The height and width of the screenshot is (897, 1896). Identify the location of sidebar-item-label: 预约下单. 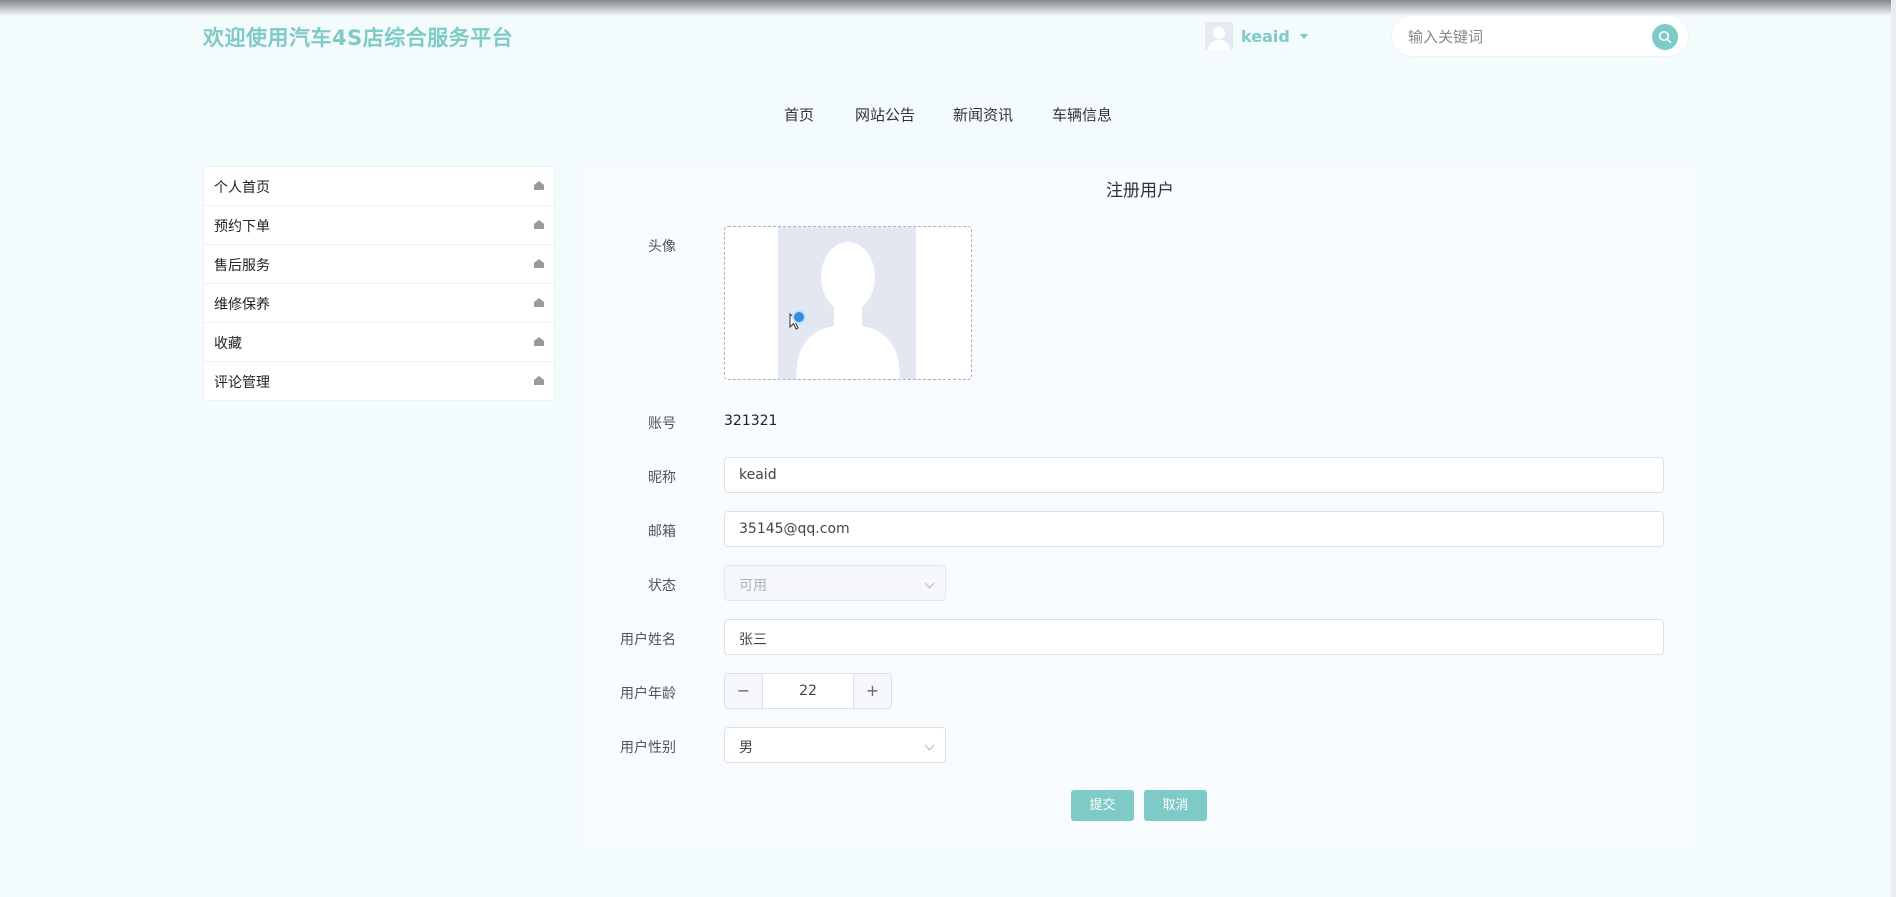
(242, 227).